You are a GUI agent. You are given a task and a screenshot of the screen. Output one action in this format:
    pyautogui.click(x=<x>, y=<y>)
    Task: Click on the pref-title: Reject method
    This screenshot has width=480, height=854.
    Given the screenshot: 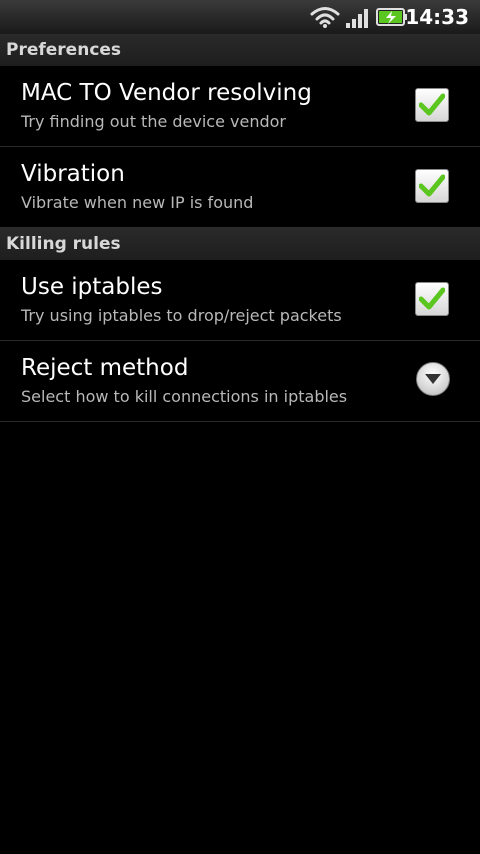 What is the action you would take?
    pyautogui.click(x=105, y=368)
    